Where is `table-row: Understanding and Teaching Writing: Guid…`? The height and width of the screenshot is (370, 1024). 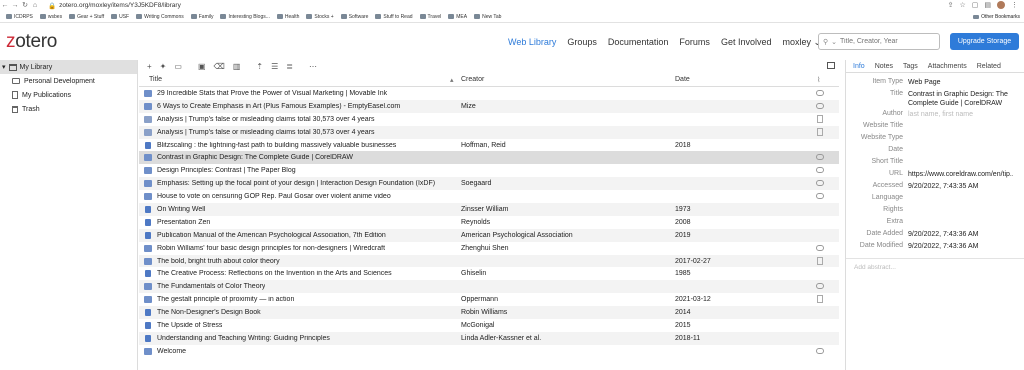 table-row: Understanding and Teaching Writing: Guid… is located at coordinates (489, 338).